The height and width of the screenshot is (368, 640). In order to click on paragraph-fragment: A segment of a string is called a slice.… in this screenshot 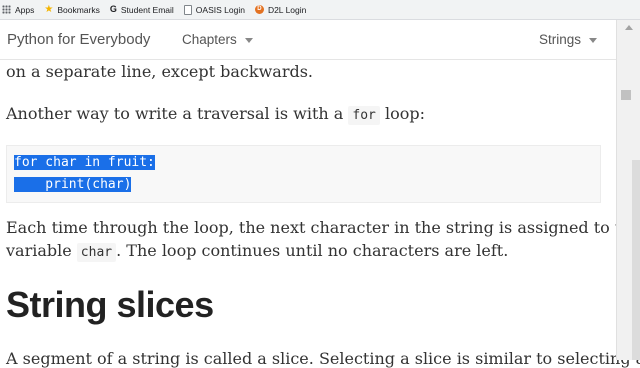, I will do `click(323, 358)`.